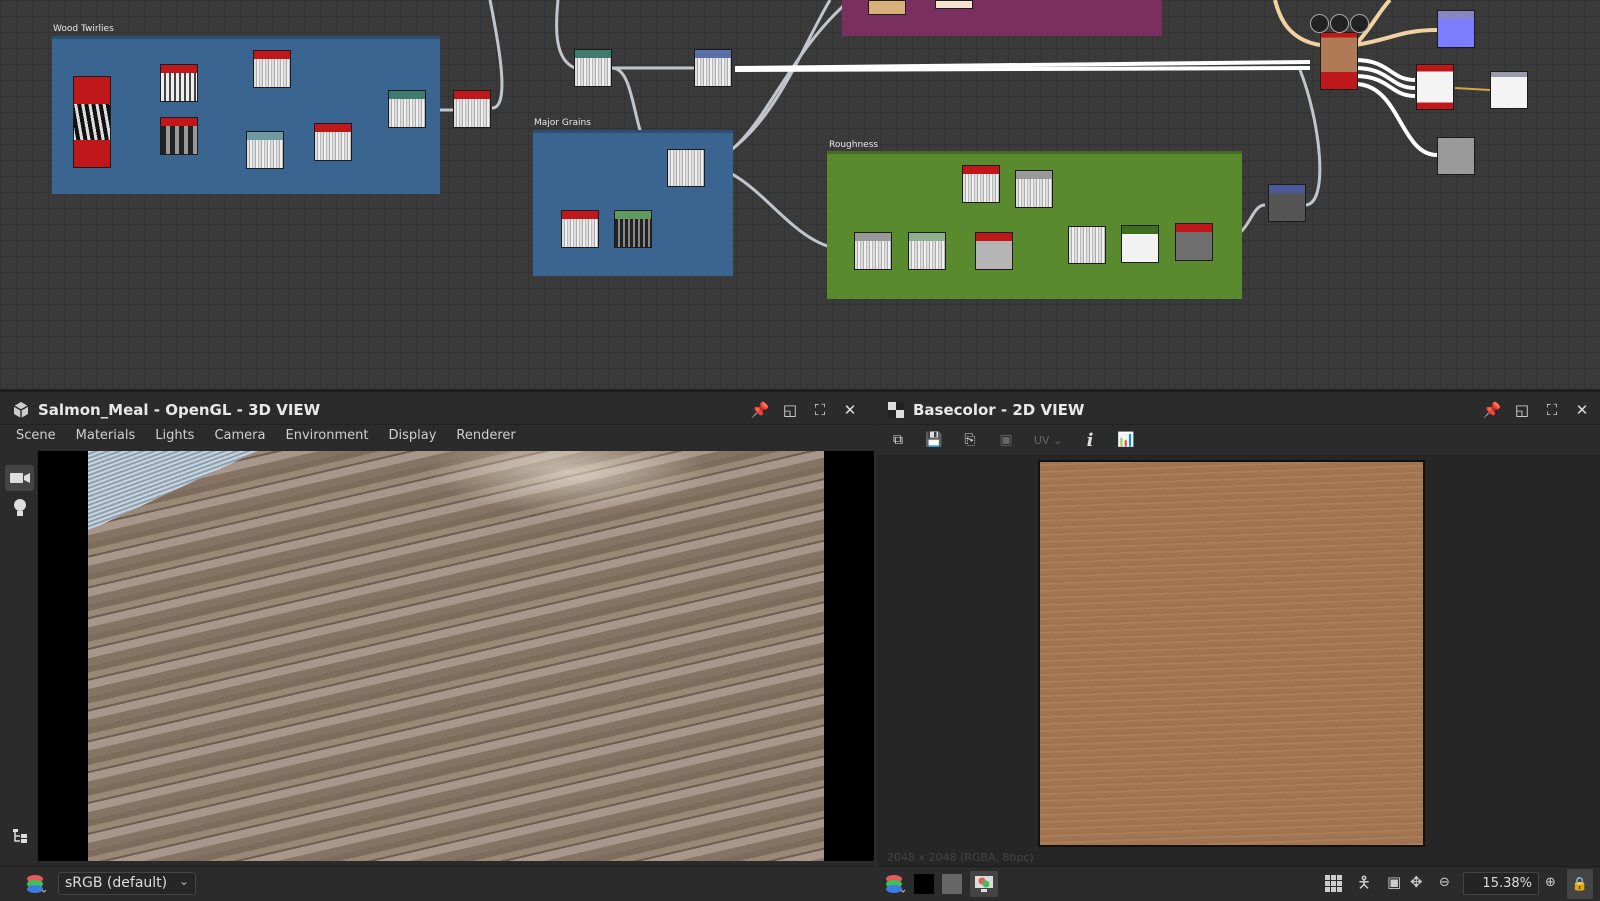 The height and width of the screenshot is (901, 1600). I want to click on node-output-preview, so click(1509, 90).